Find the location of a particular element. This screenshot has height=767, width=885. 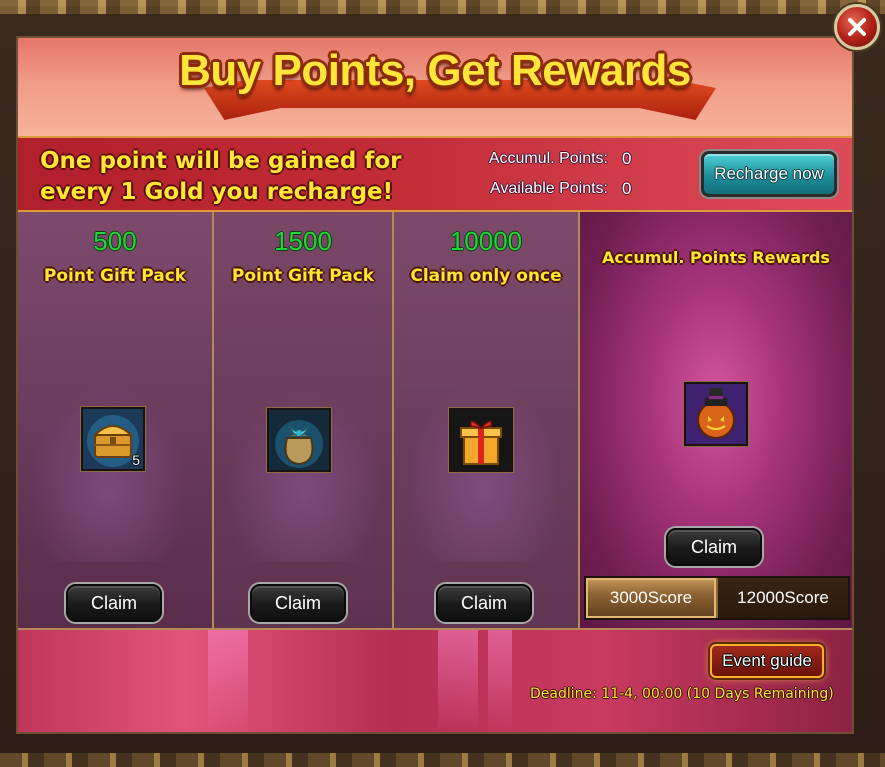

pack-points: 500 is located at coordinates (115, 241).